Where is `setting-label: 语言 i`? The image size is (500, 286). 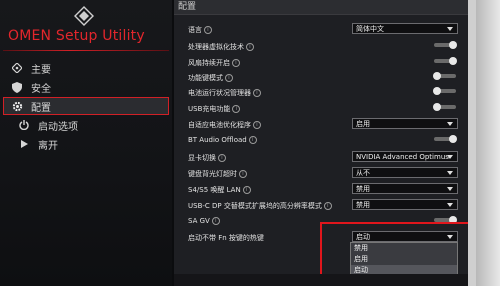
setting-label: 语言 i is located at coordinates (200, 30).